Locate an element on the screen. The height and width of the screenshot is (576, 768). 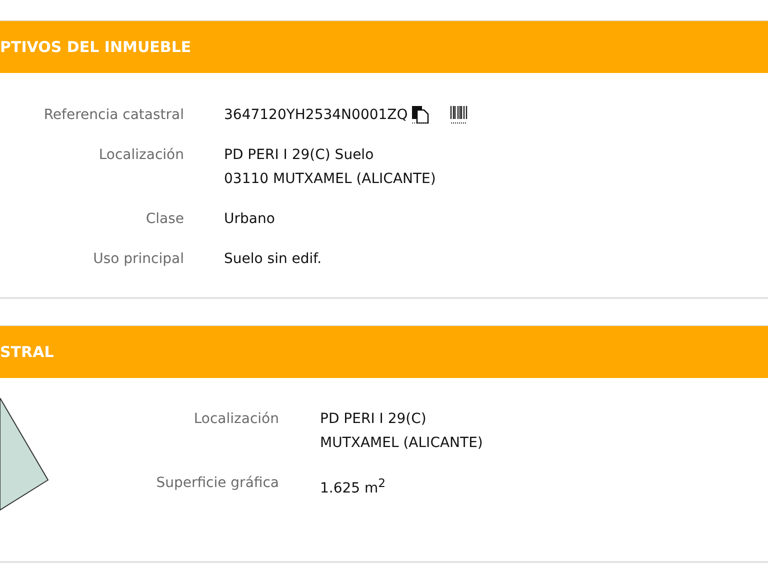
field-value: 1.625 m$^{2}$ is located at coordinates (353, 487).